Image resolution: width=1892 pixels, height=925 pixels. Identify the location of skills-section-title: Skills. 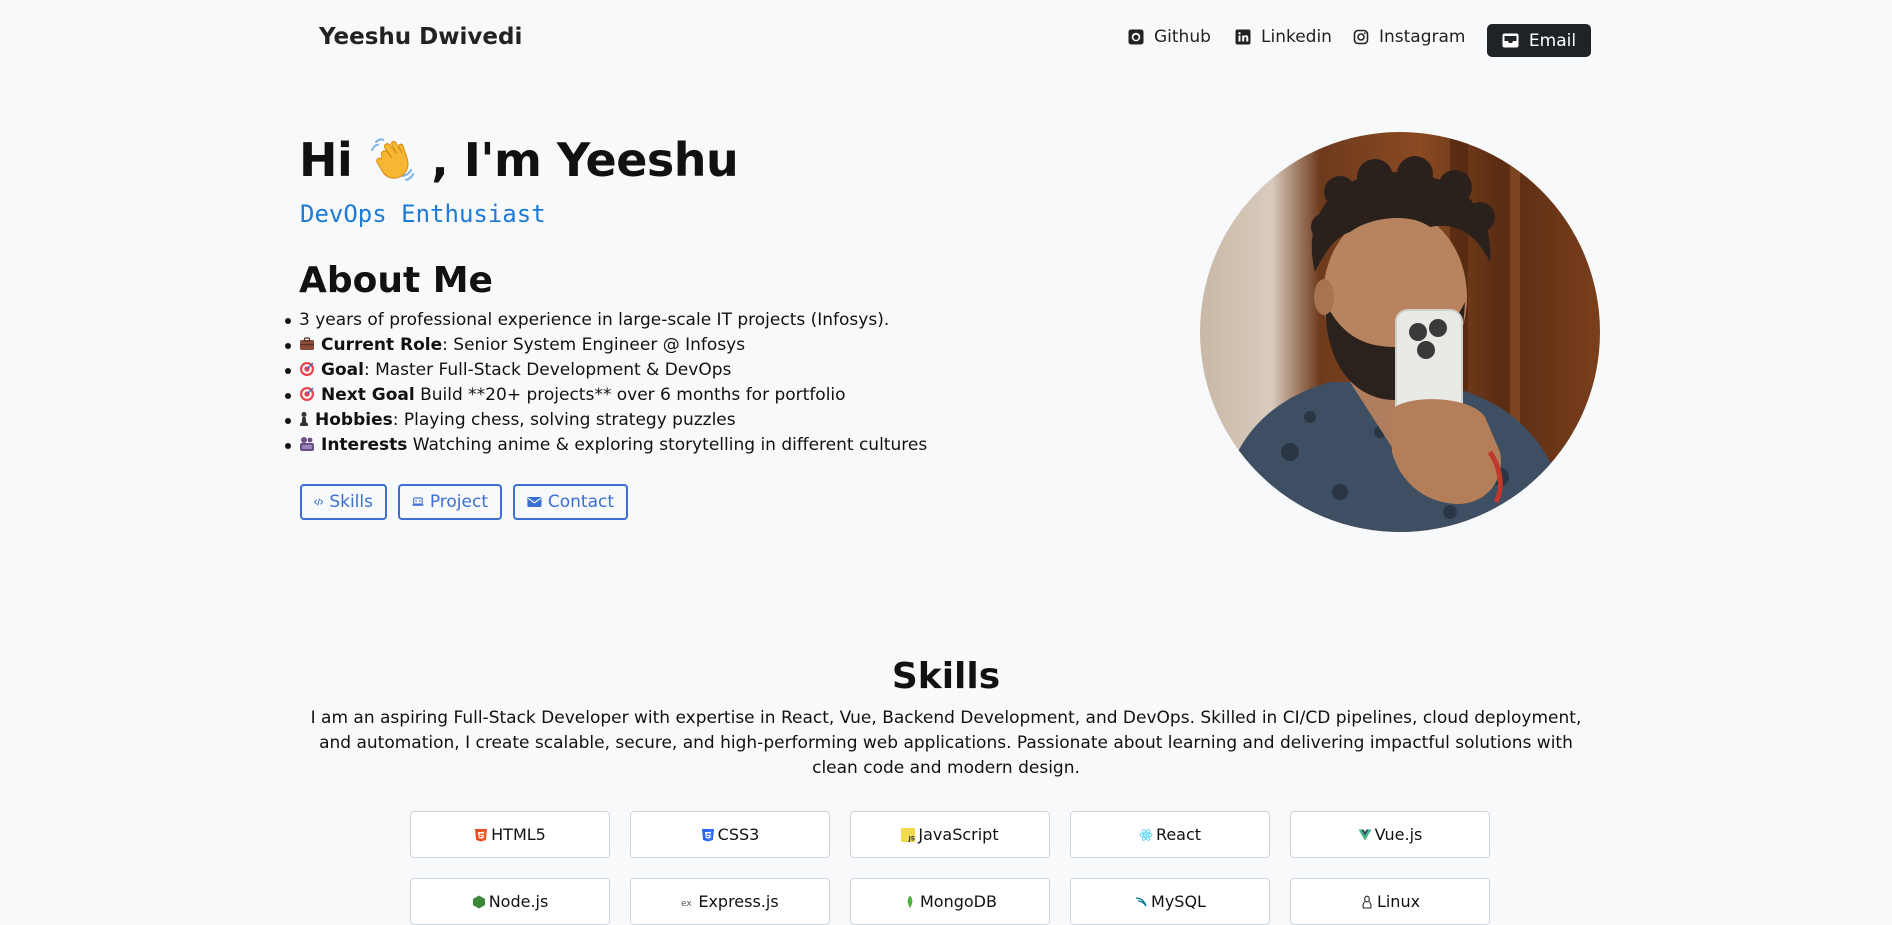
(946, 676).